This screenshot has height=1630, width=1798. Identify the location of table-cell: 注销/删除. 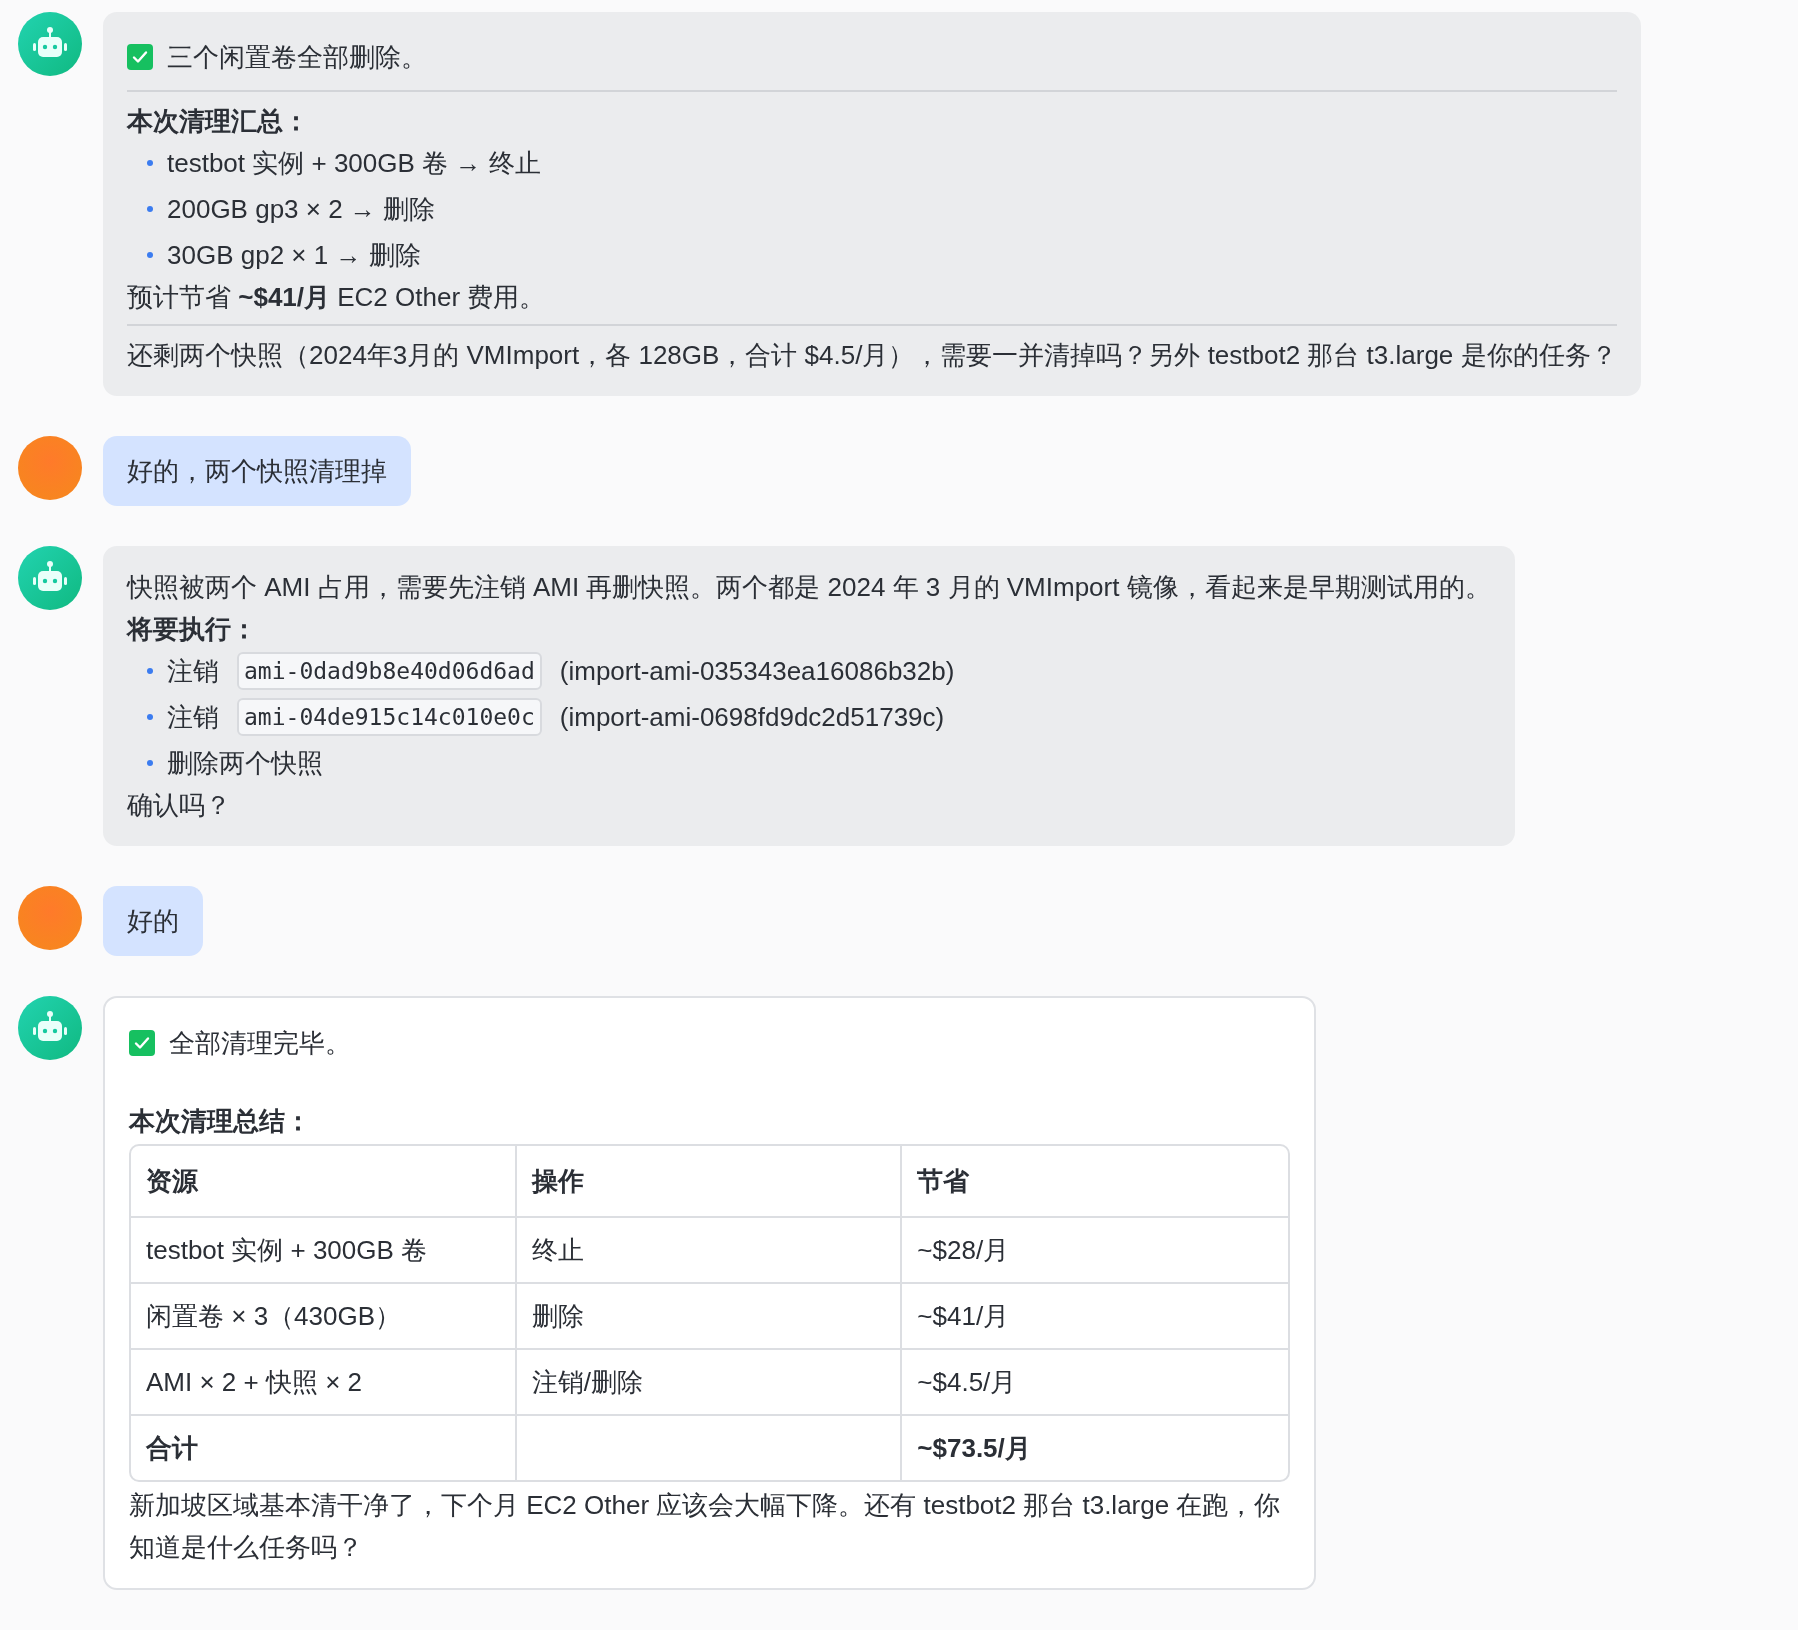
(709, 1383).